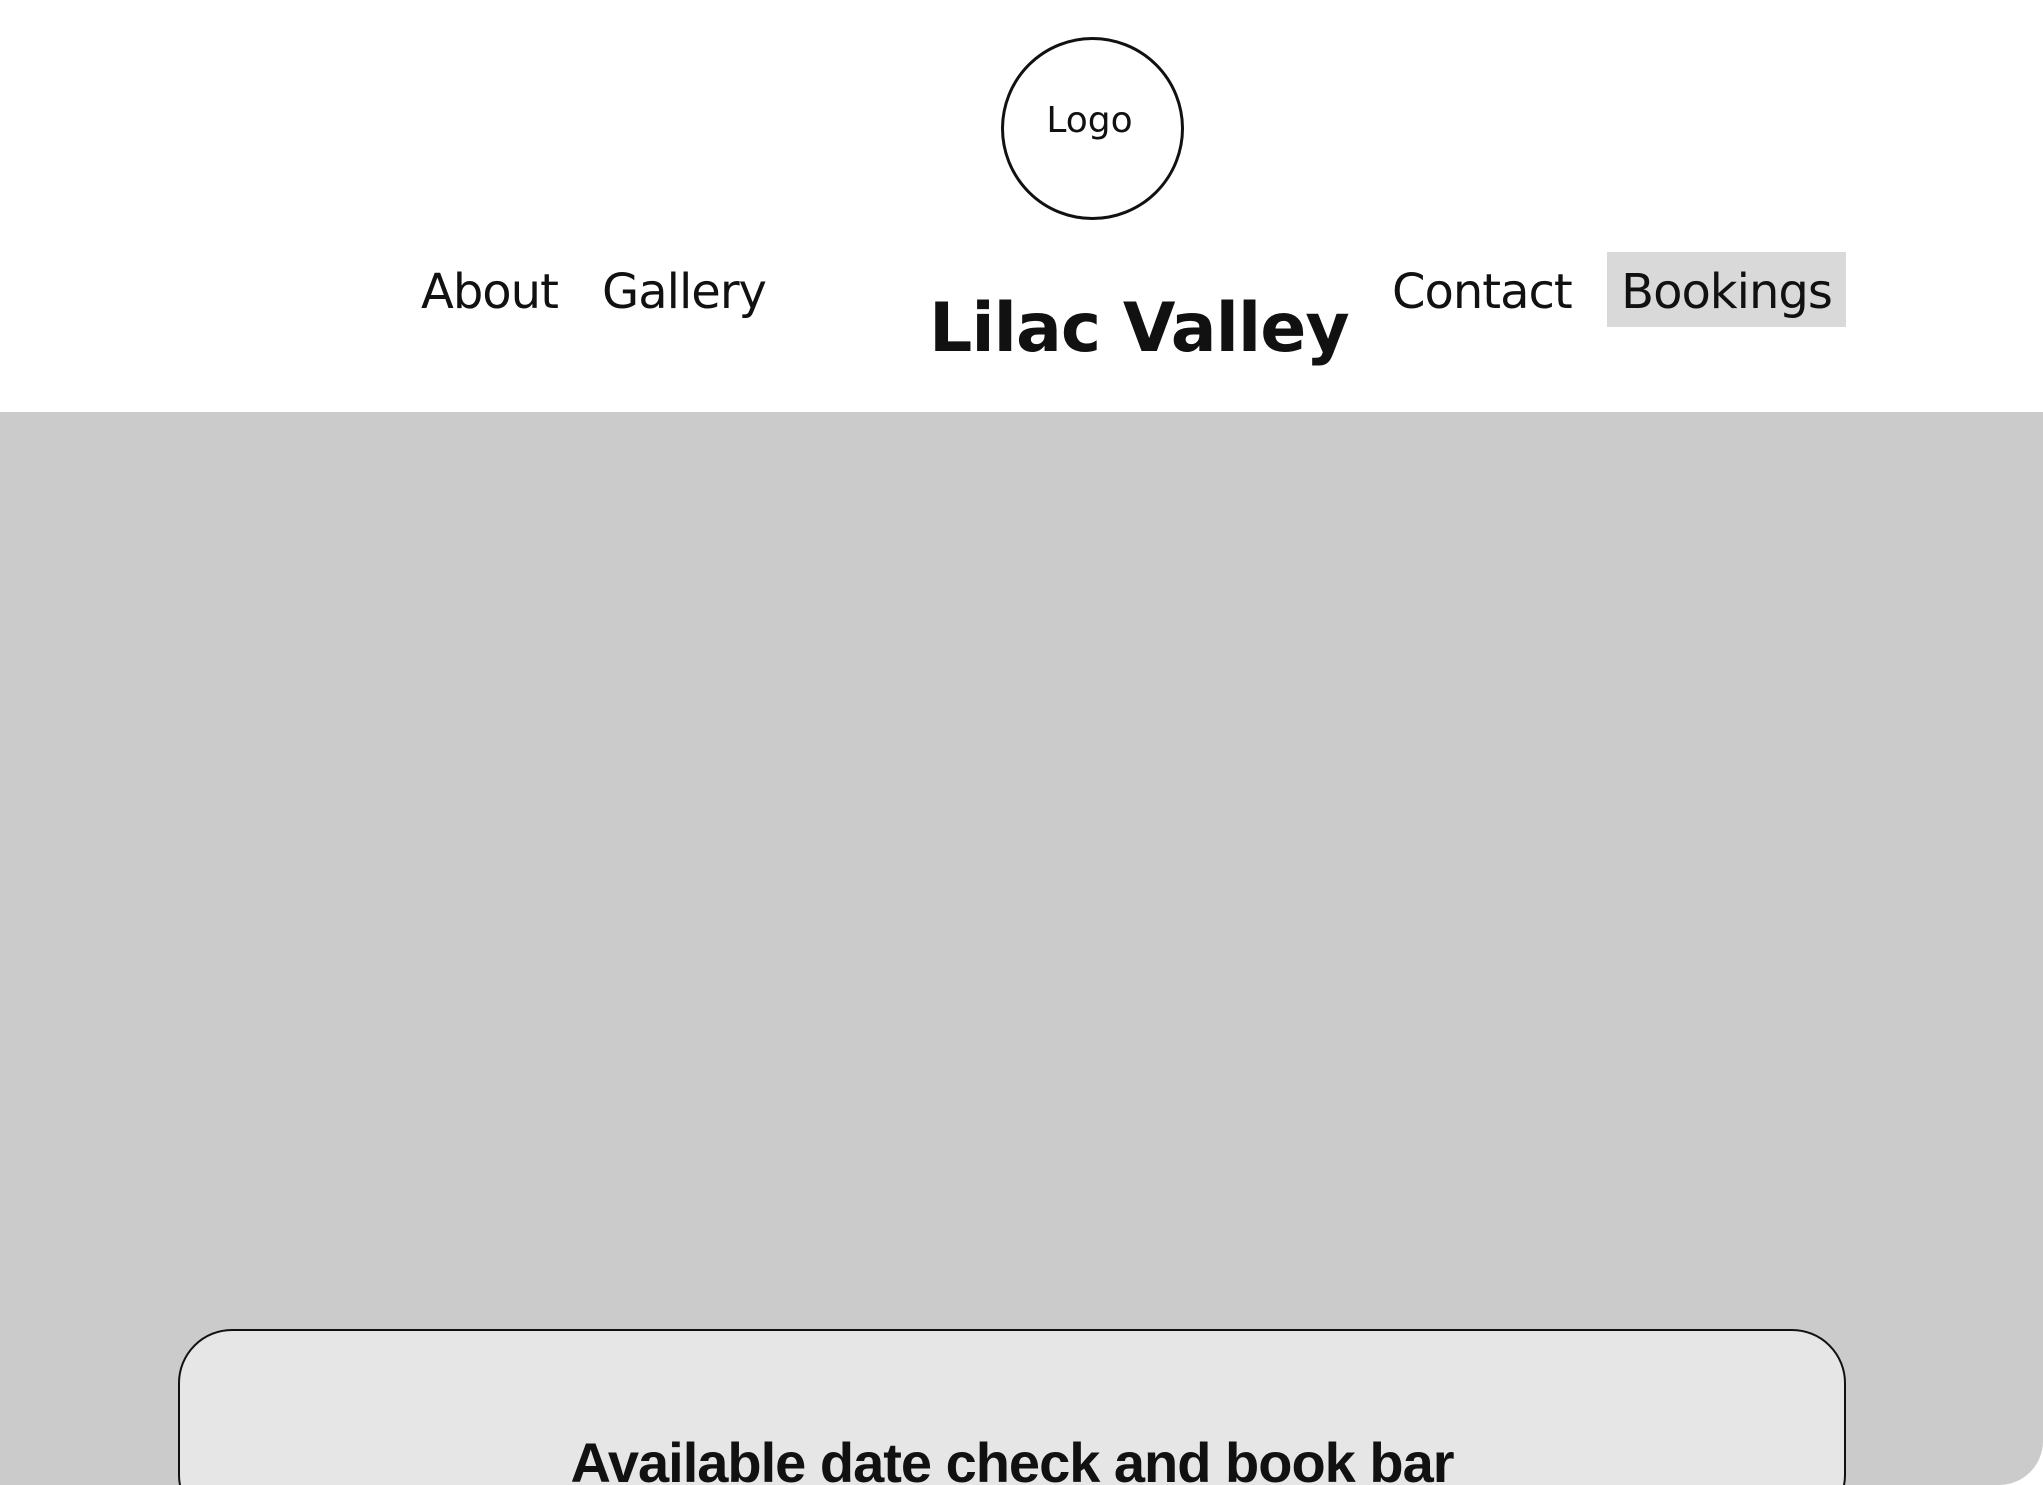  I want to click on nav-bookings-label: Bookings, so click(1727, 291).